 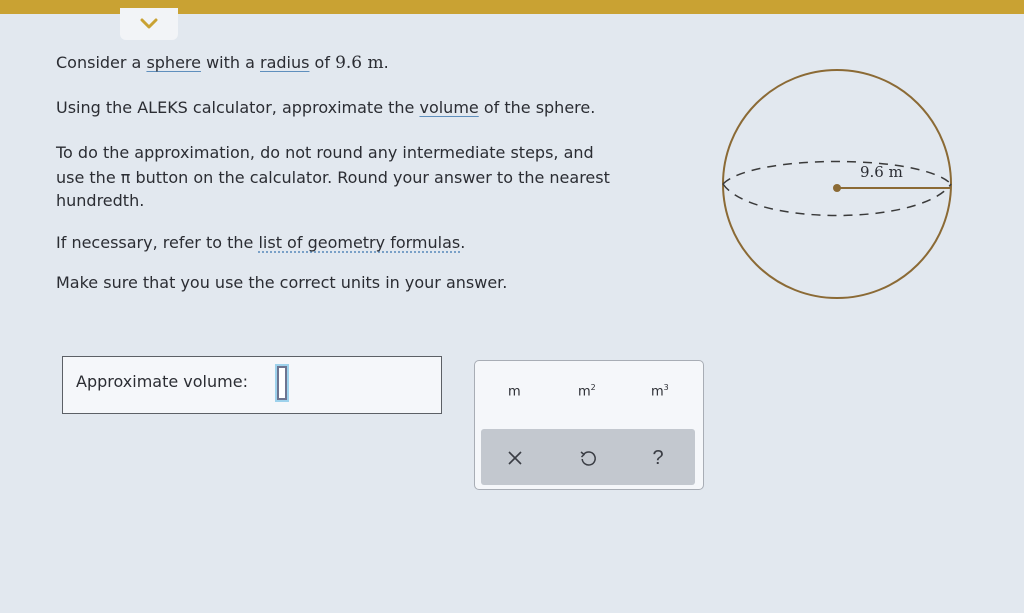 I want to click on question-text: with a, so click(x=230, y=62).